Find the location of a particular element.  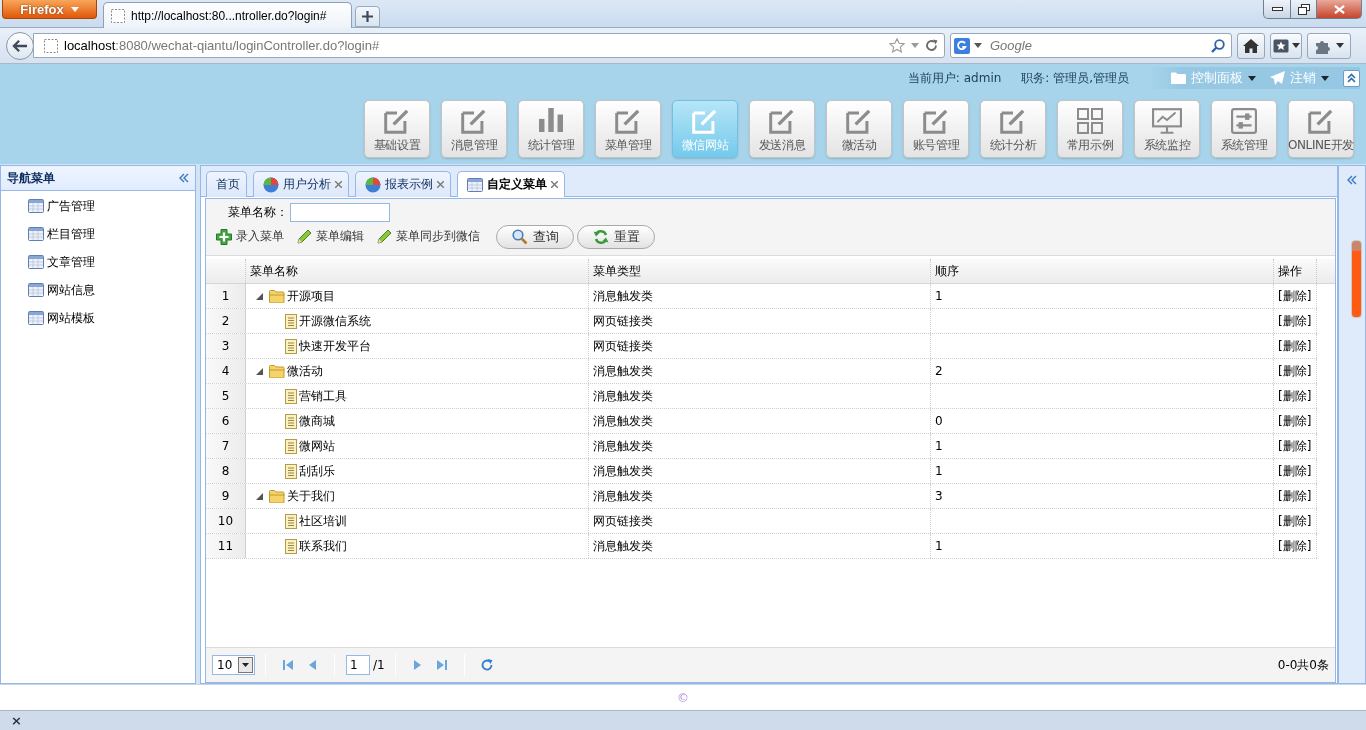

window-close-button is located at coordinates (1339, 9).